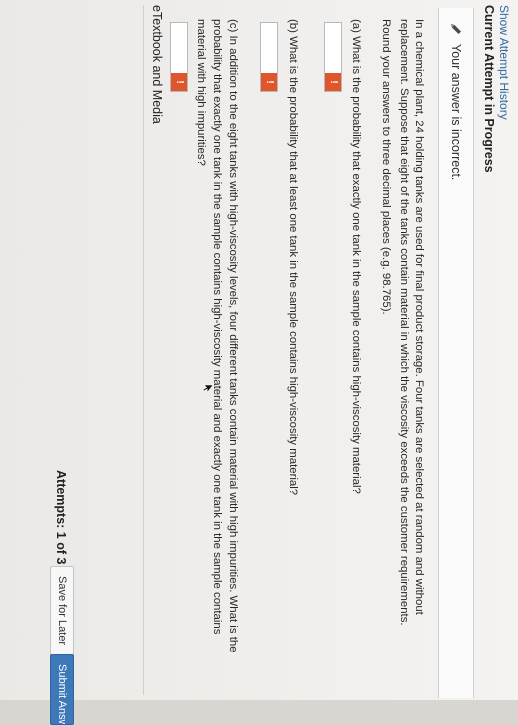  I want to click on part-c-prompt-line-3: material with high impurities?, so click(201, 92).